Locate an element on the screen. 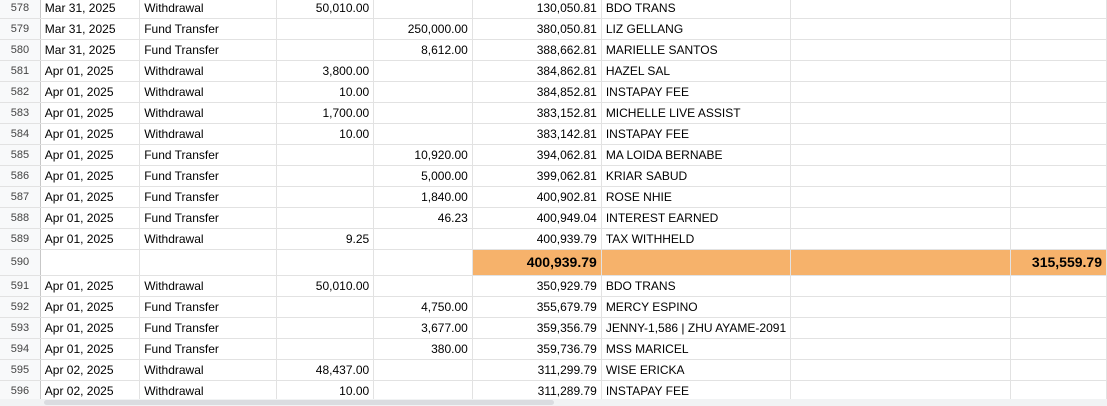 The width and height of the screenshot is (1107, 406). row-header: 578 is located at coordinates (20, 9).